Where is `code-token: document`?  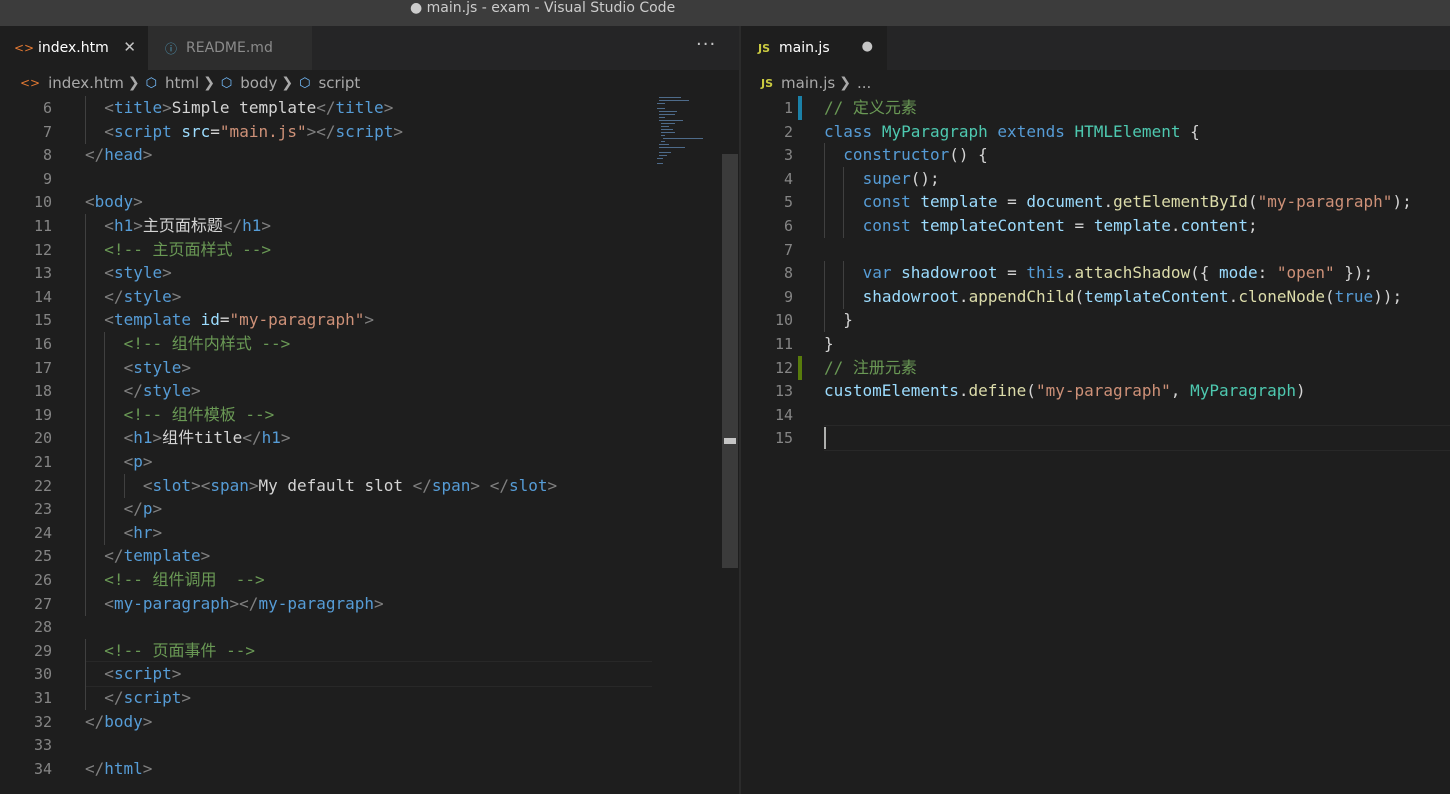
code-token: document is located at coordinates (1065, 202).